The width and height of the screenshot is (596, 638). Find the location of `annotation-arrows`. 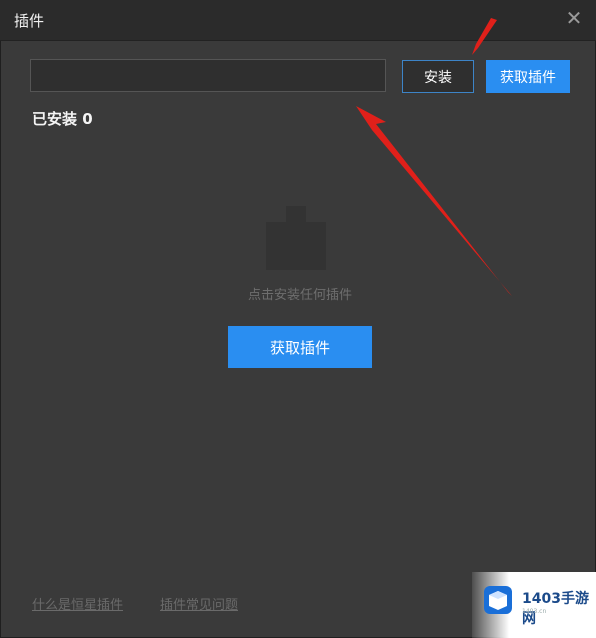

annotation-arrows is located at coordinates (434, 157).